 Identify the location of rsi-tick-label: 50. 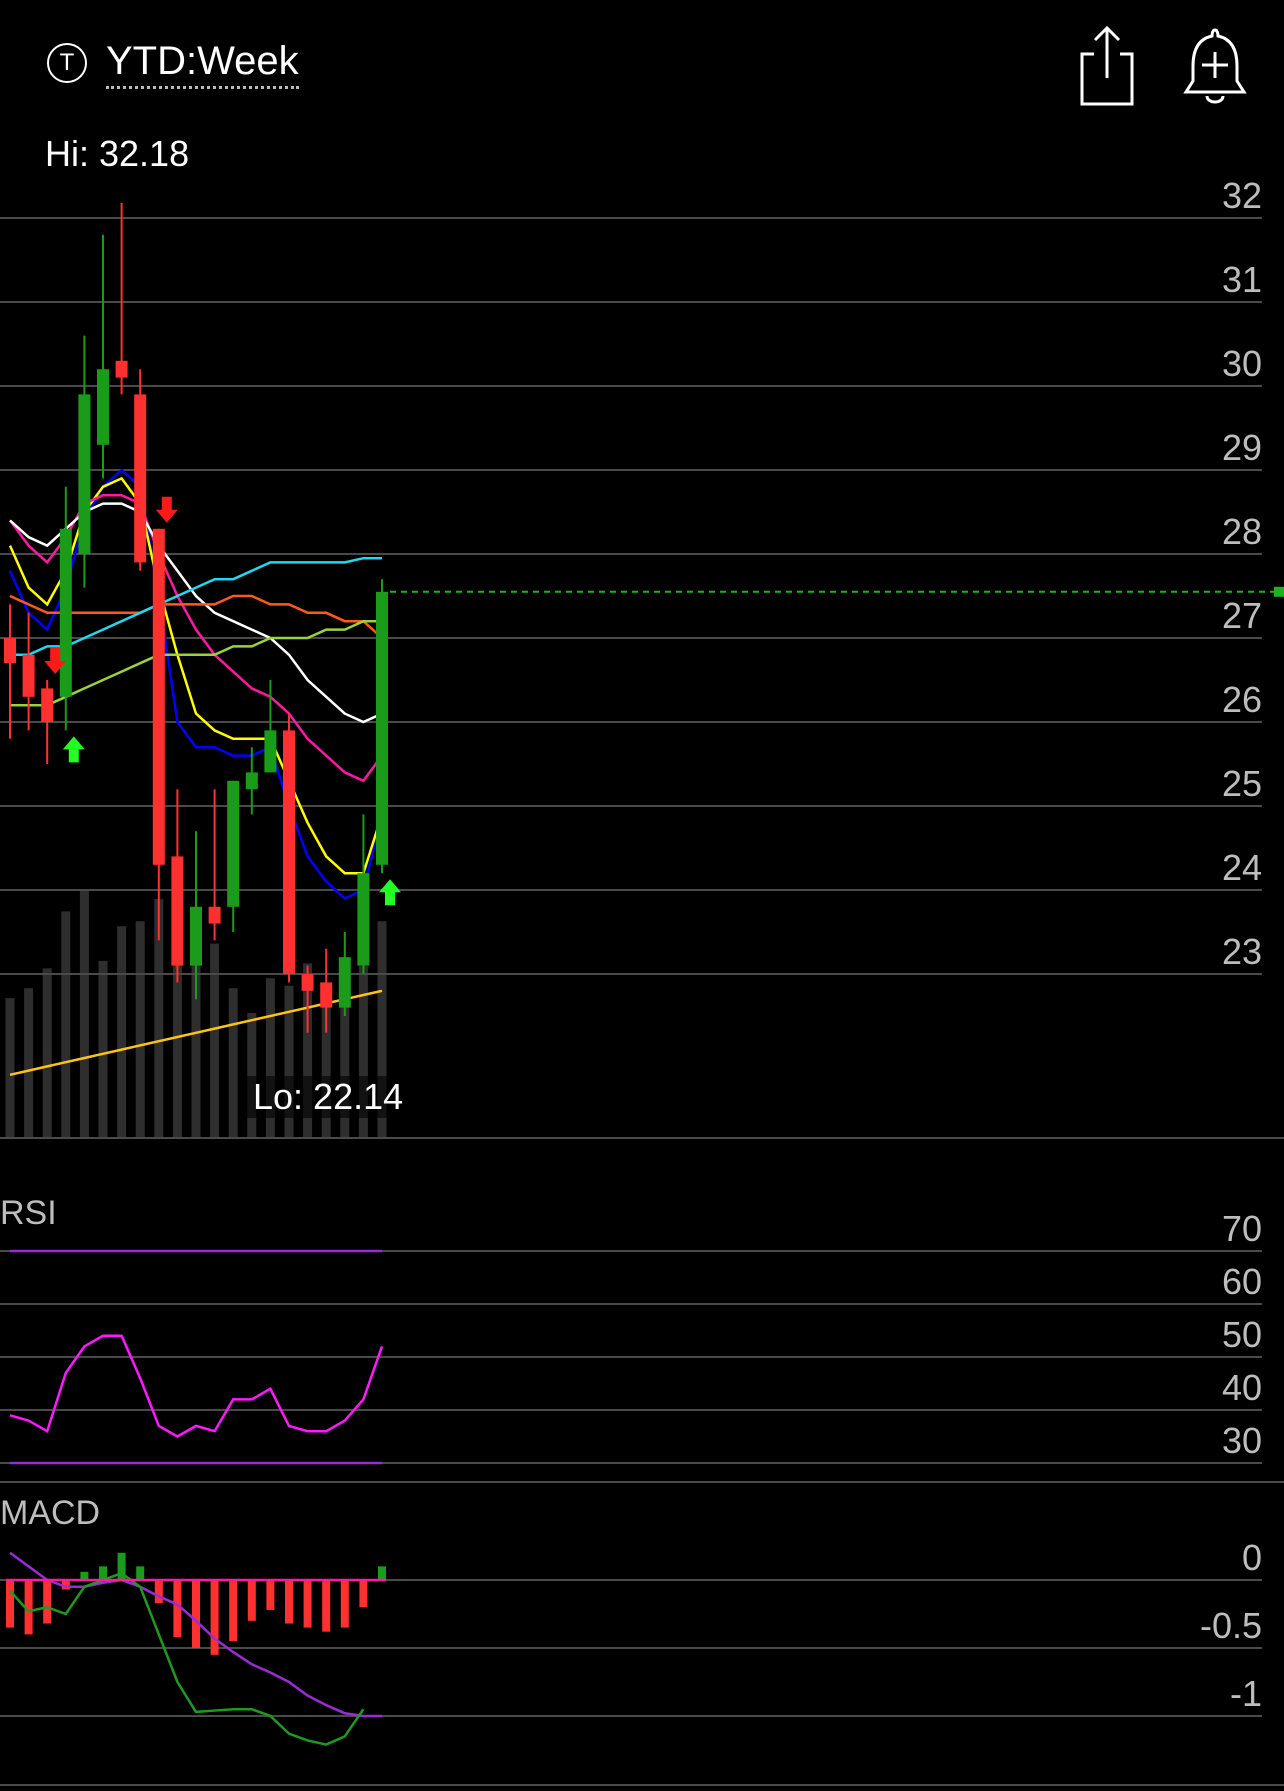
(1242, 1334).